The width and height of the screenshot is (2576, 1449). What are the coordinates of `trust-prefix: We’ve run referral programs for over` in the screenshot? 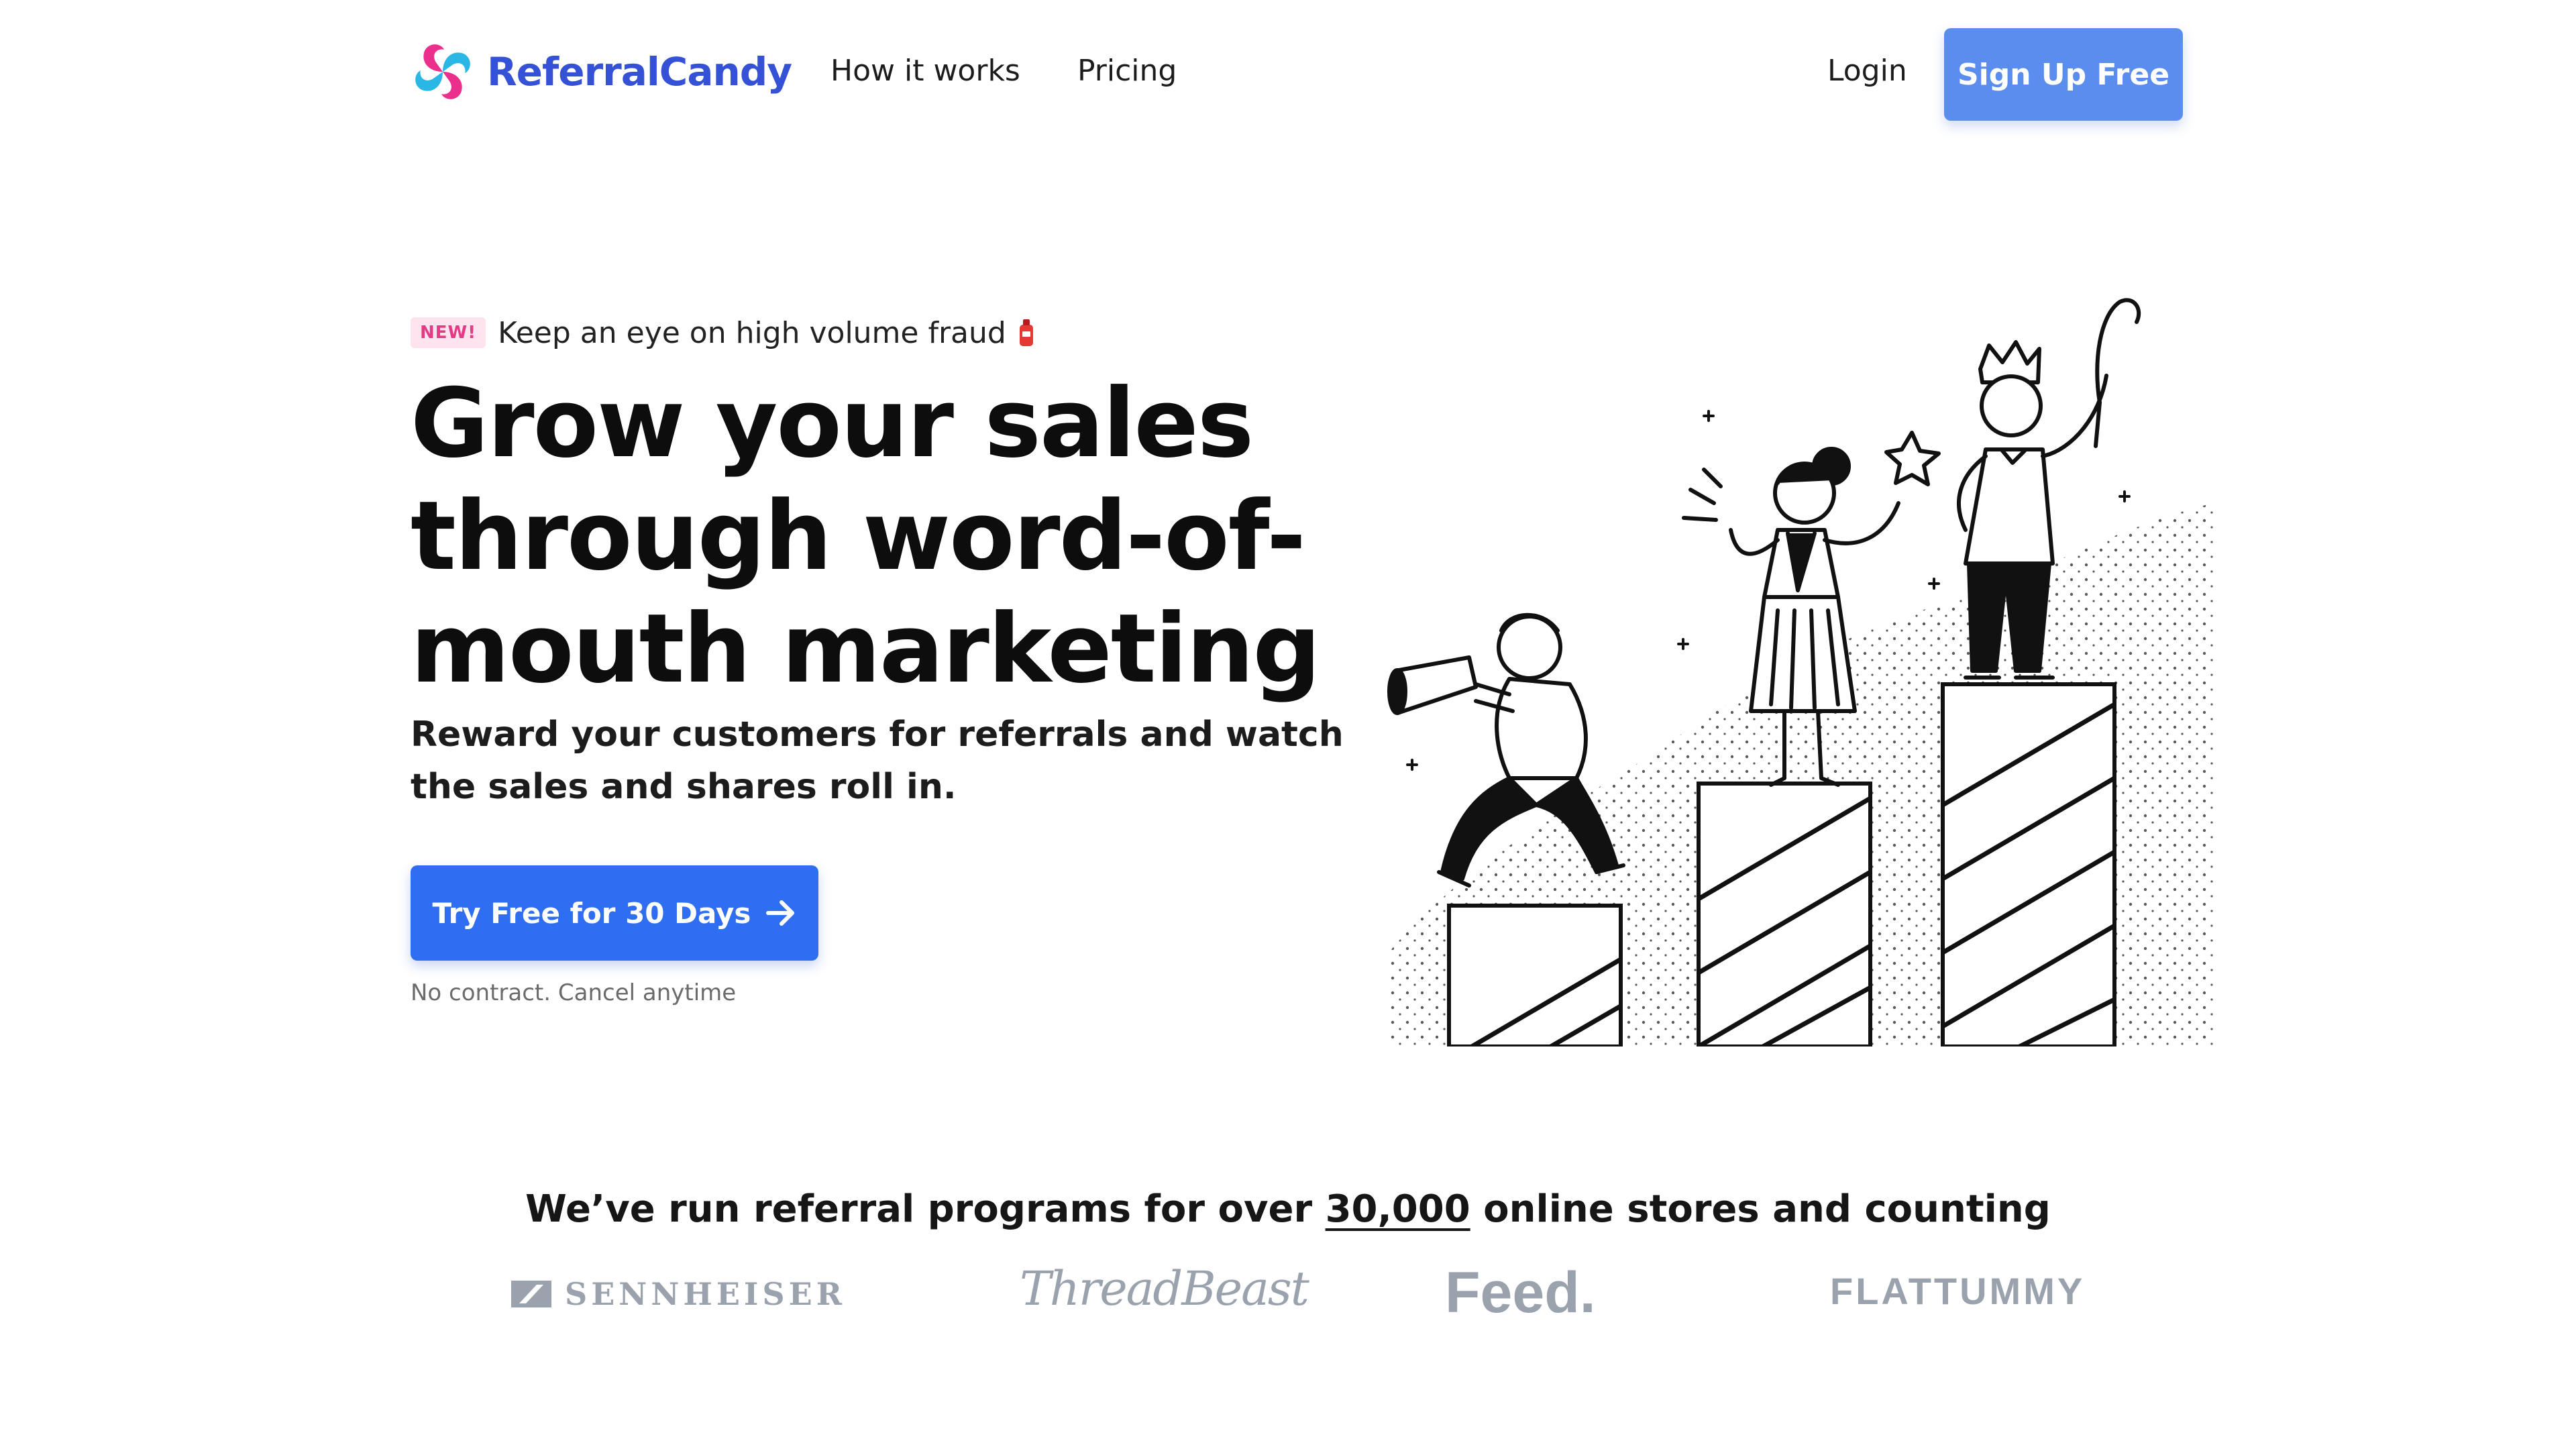 It's located at (925, 1209).